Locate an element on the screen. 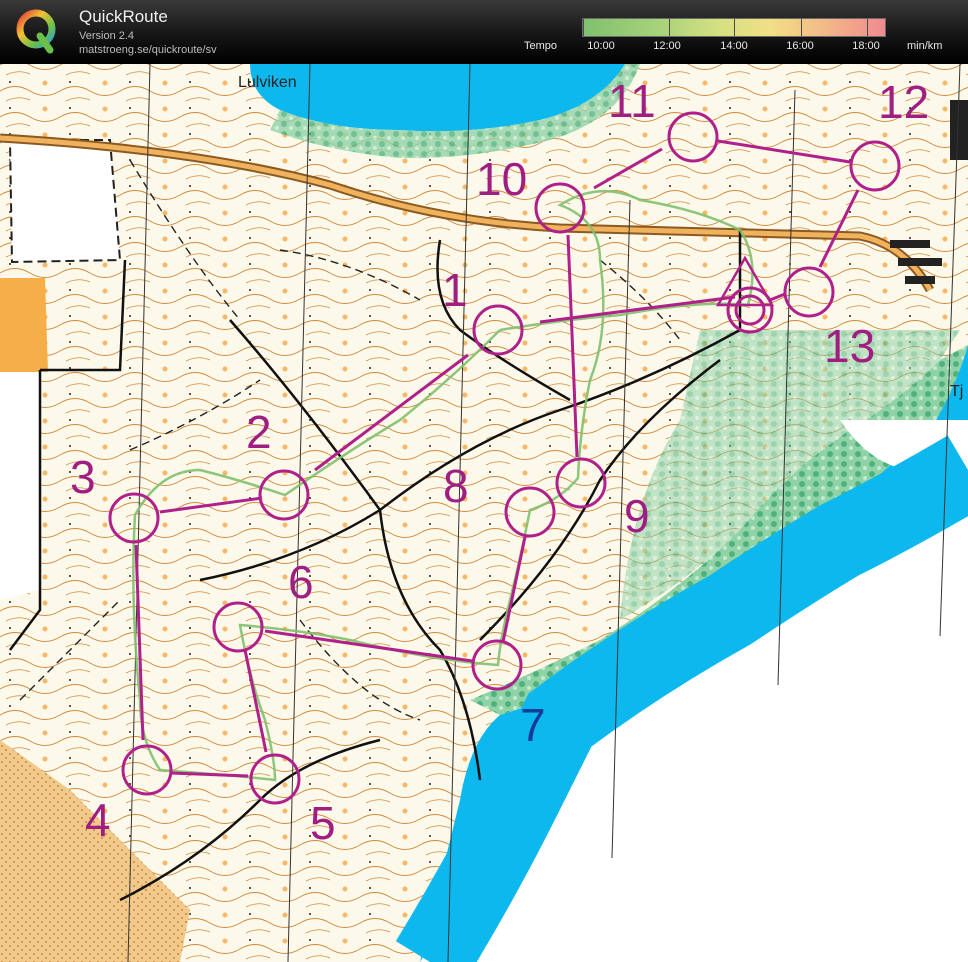 Image resolution: width=968 pixels, height=962 pixels. control-number-12: 12 is located at coordinates (903, 102).